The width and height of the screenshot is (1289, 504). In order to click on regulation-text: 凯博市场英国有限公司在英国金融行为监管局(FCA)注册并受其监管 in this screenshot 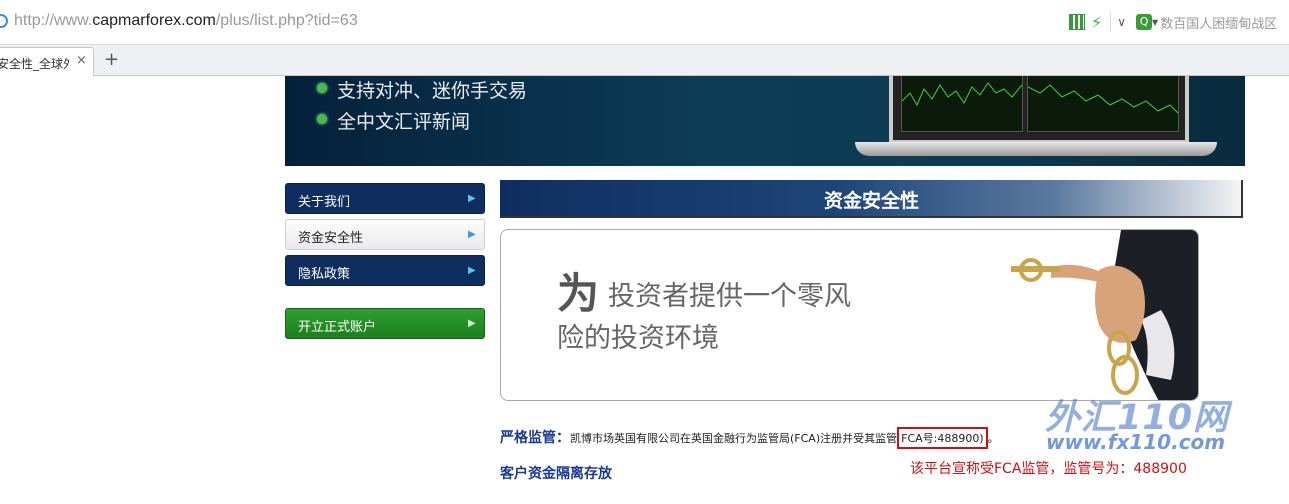, I will do `click(734, 438)`.